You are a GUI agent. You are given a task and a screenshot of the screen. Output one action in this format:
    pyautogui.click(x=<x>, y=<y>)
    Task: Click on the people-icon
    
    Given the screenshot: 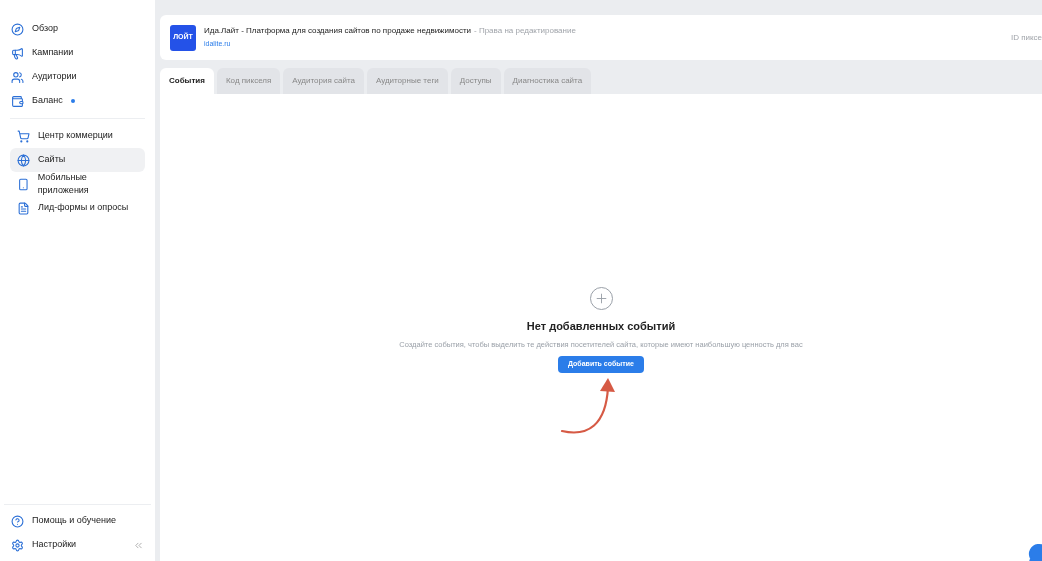 What is the action you would take?
    pyautogui.click(x=17, y=77)
    